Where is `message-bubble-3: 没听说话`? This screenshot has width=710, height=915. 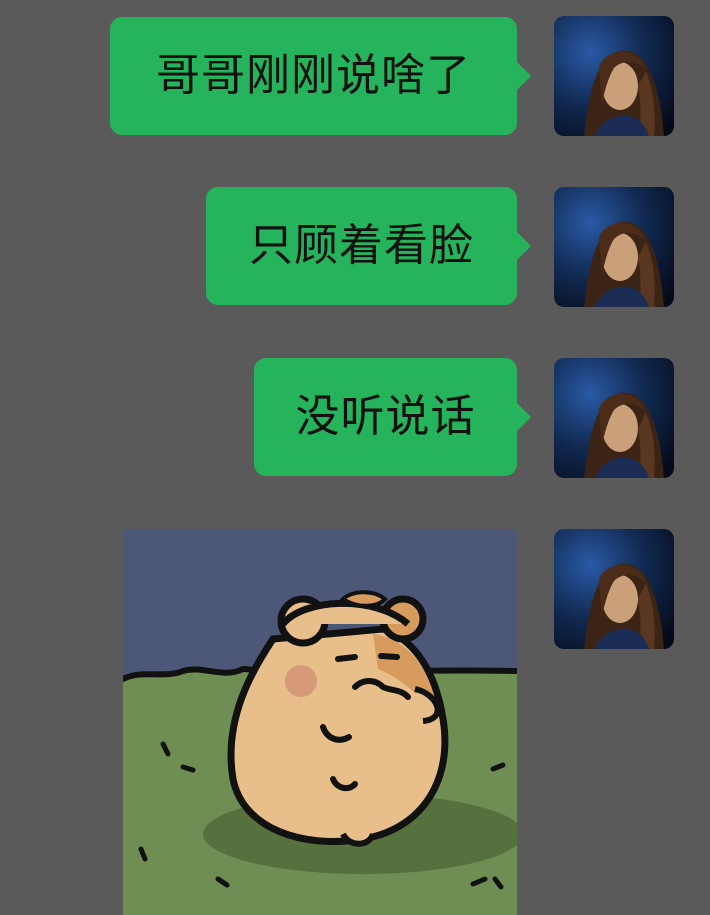
message-bubble-3: 没听说话 is located at coordinates (385, 417).